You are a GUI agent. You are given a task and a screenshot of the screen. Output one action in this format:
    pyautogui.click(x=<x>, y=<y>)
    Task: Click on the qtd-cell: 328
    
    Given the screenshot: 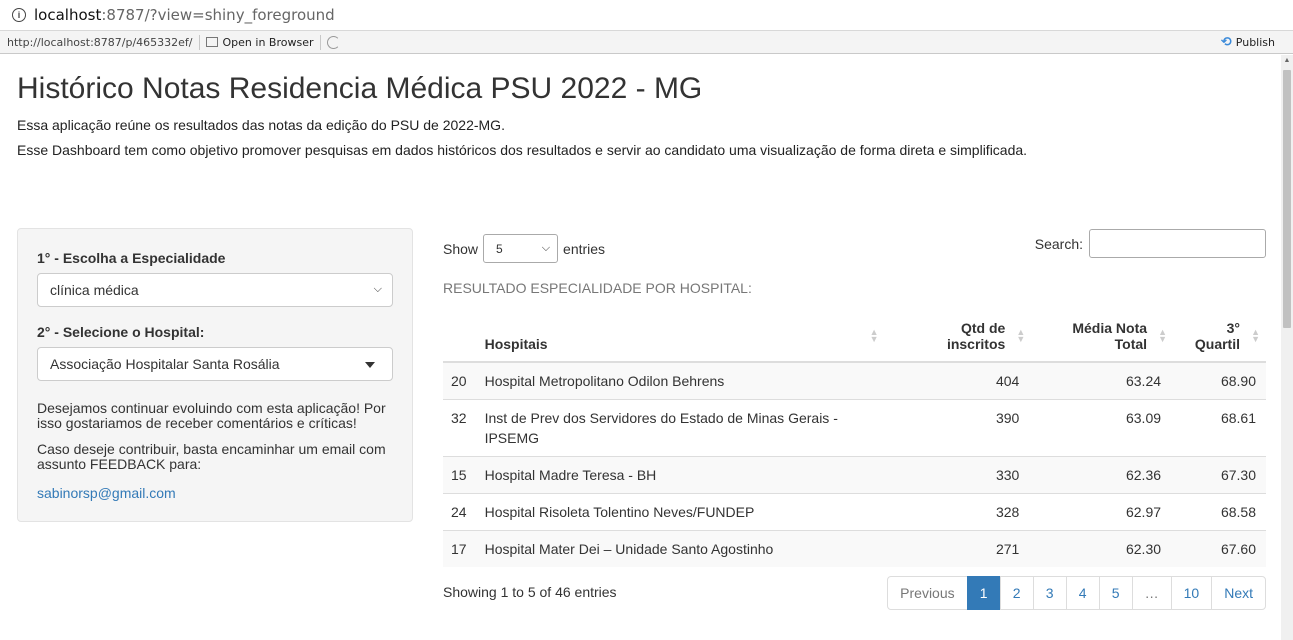 What is the action you would take?
    pyautogui.click(x=958, y=512)
    